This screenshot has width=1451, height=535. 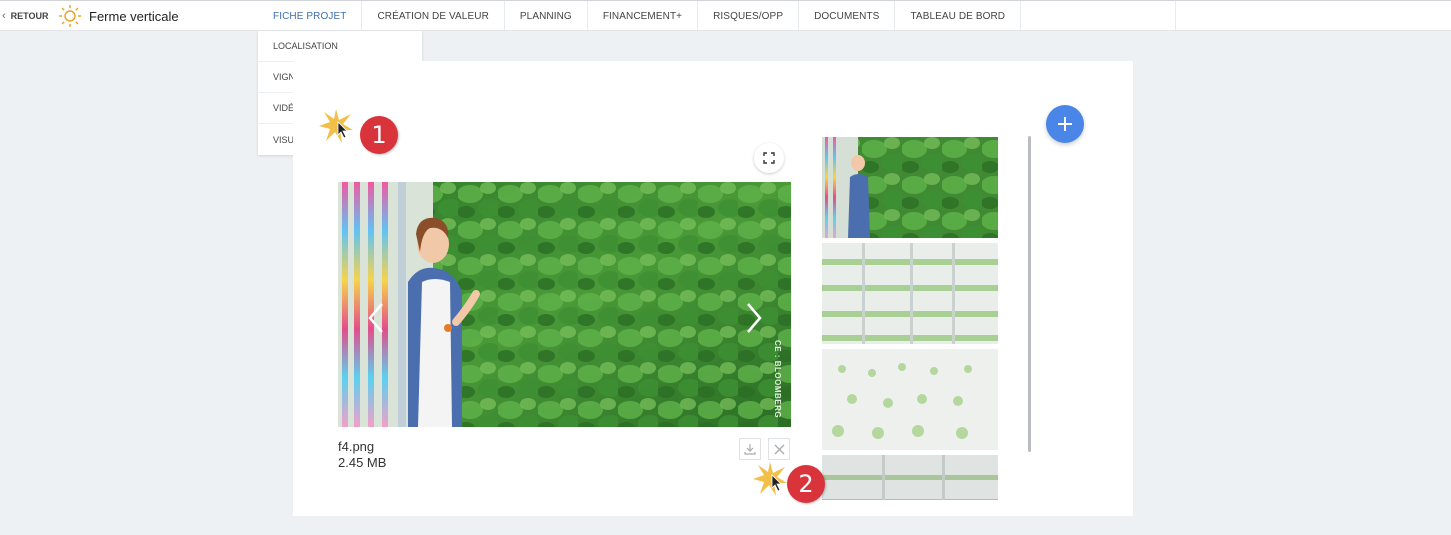 I want to click on thumbnail-shelves, so click(x=910, y=293).